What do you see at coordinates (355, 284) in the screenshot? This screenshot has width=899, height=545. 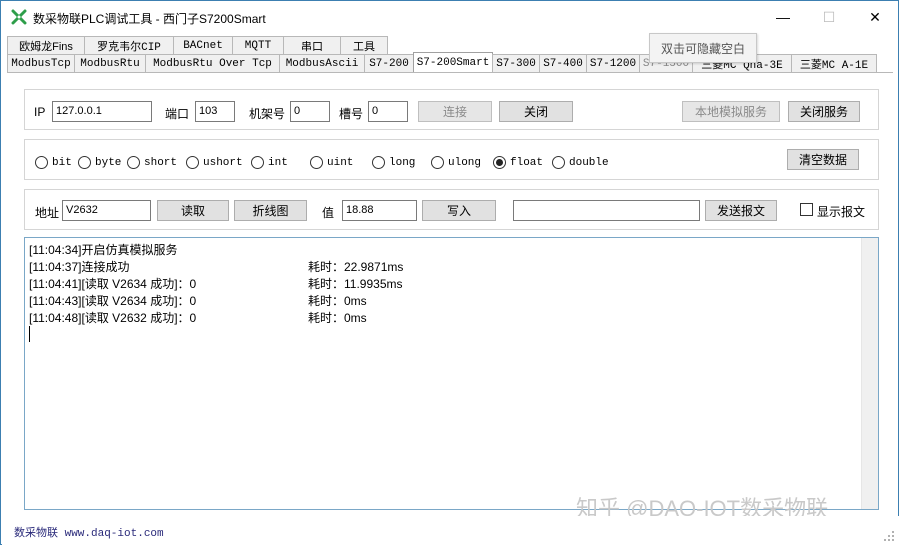 I see `log-elapsed: 耗时：11.9935ms` at bounding box center [355, 284].